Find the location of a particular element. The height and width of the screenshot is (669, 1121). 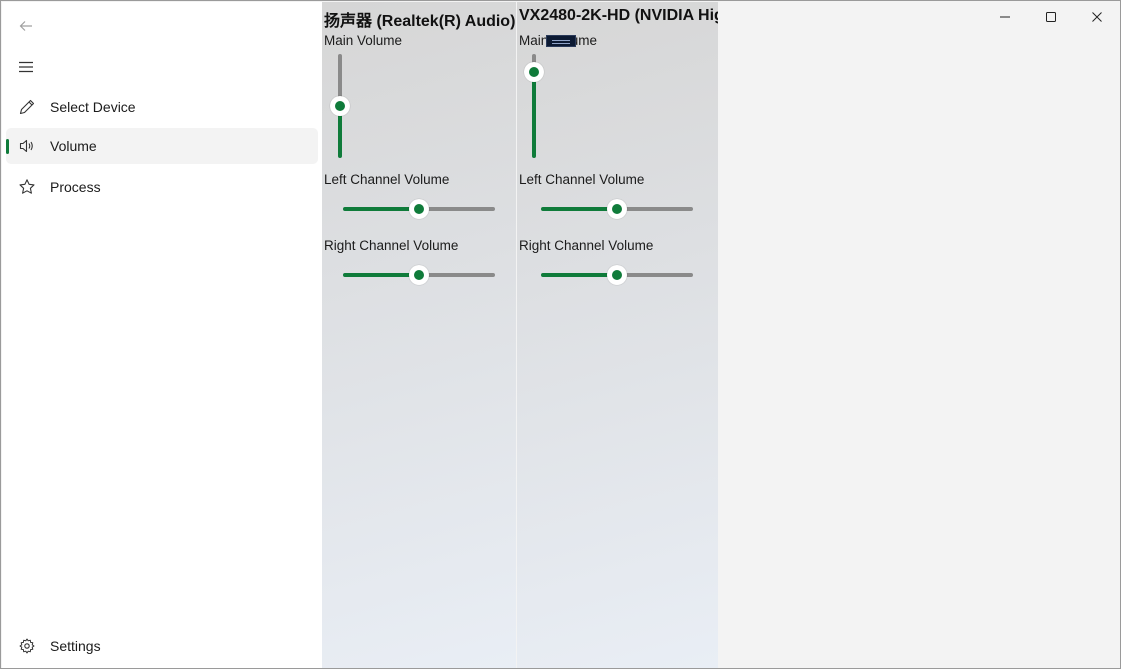

sidebar-item-volume: Volume is located at coordinates (162, 146).